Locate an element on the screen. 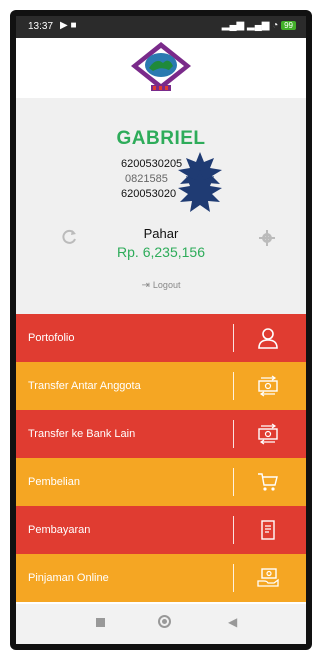  member-id: 620053020 is located at coordinates (149, 194).